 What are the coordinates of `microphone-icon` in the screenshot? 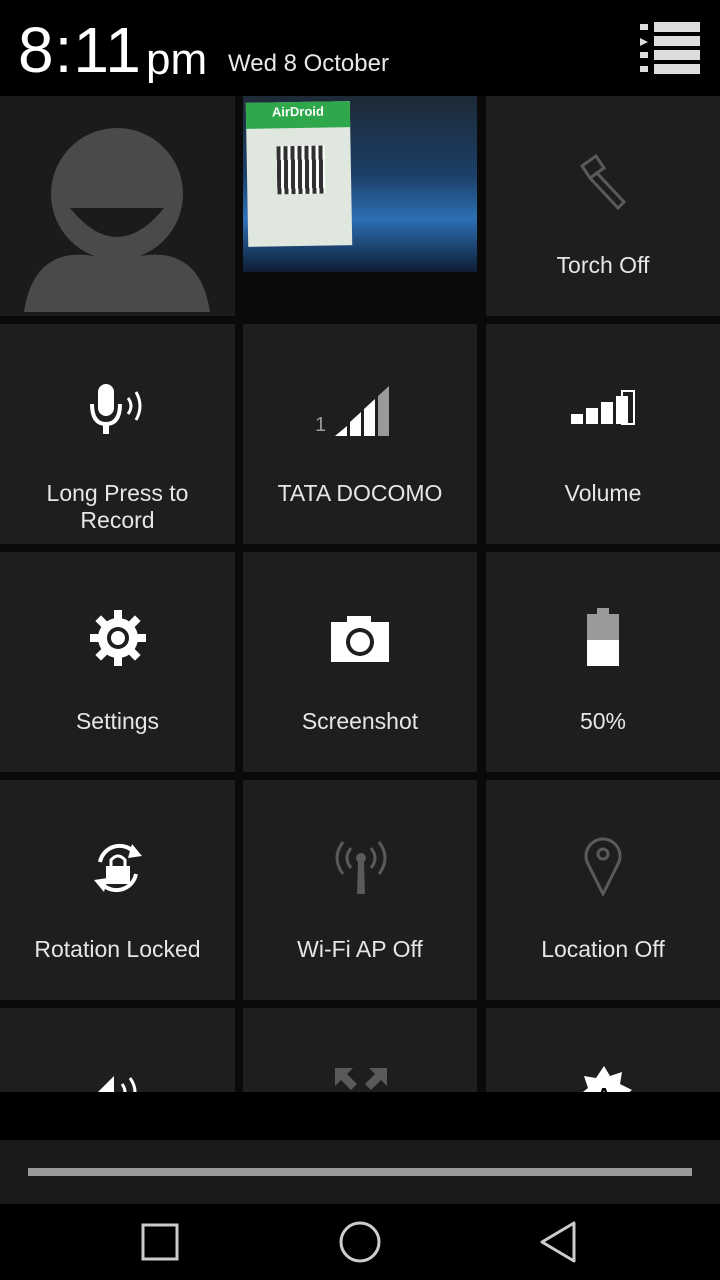 It's located at (116, 409).